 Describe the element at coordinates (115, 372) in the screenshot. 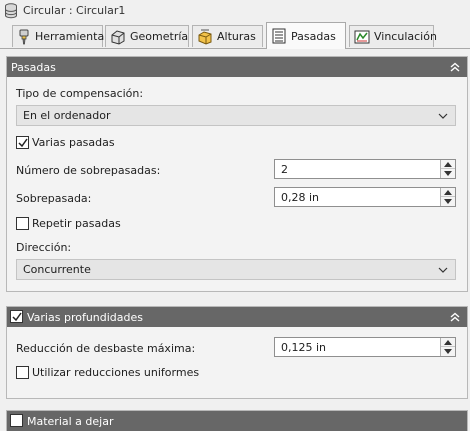

I see `uniform-stepdowns-label: Utilizar reducciones uniformes` at that location.